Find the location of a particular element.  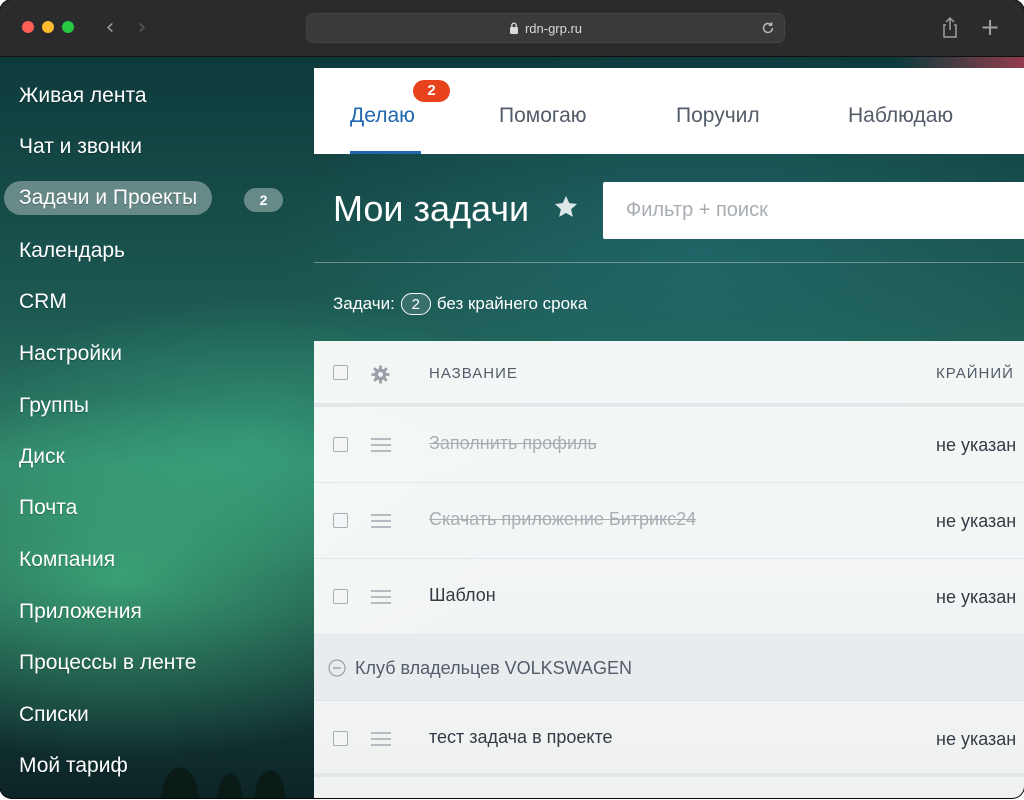

column-header-deadline: КРАЙНИЙ is located at coordinates (975, 374).